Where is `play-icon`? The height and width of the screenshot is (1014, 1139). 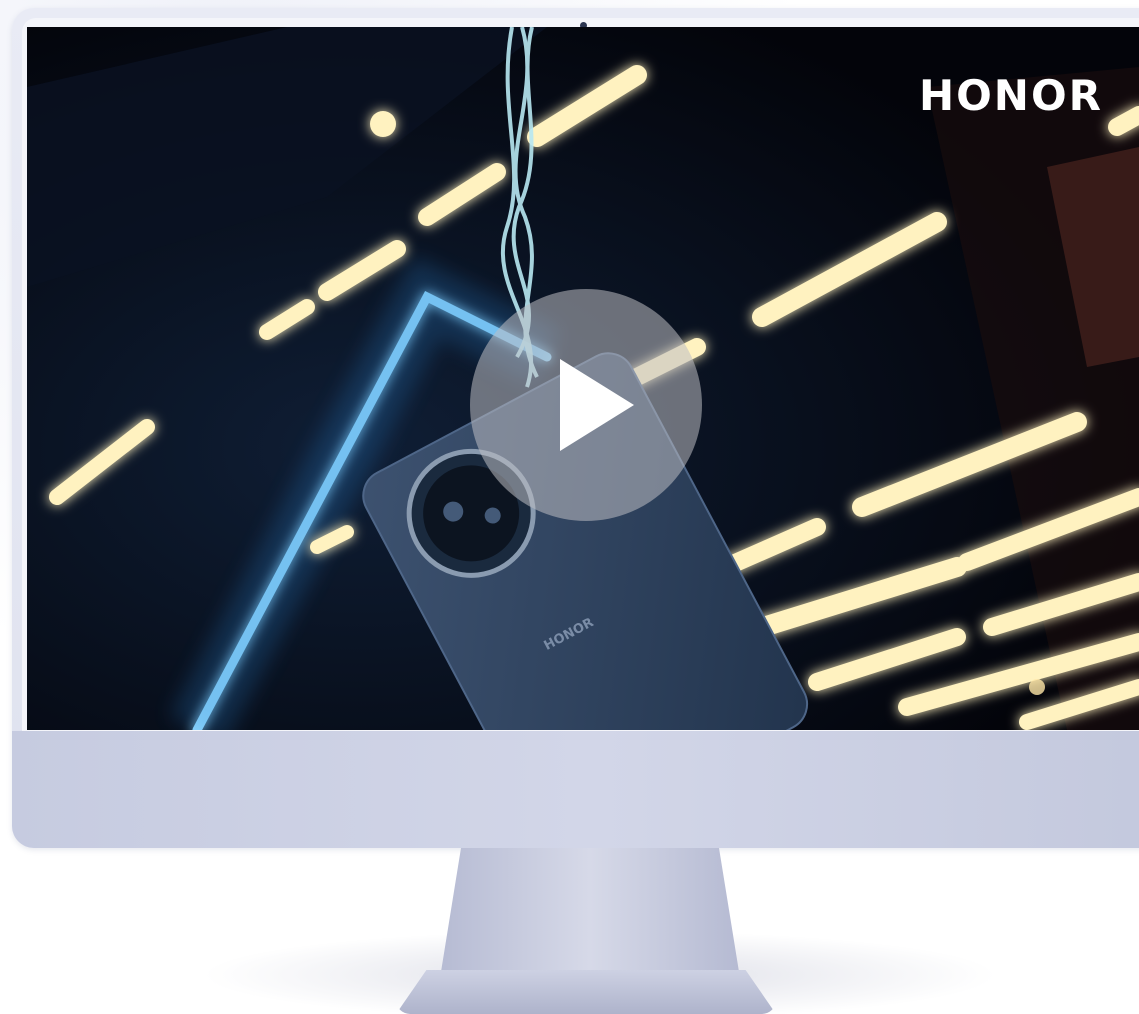
play-icon is located at coordinates (597, 405).